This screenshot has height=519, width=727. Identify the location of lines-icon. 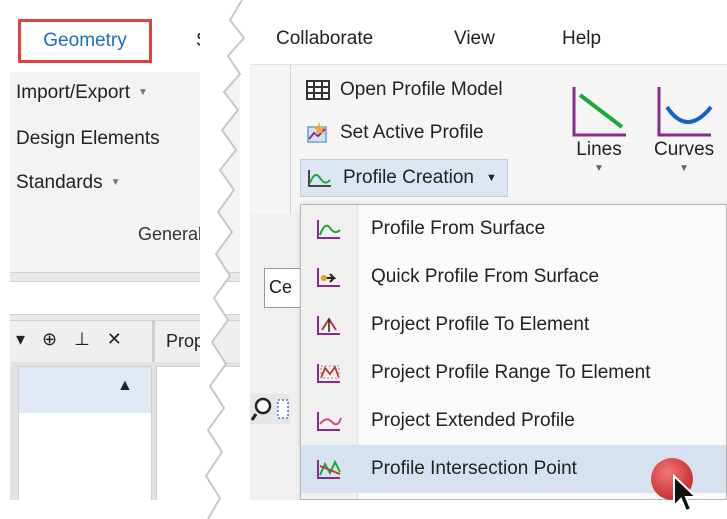
(599, 112).